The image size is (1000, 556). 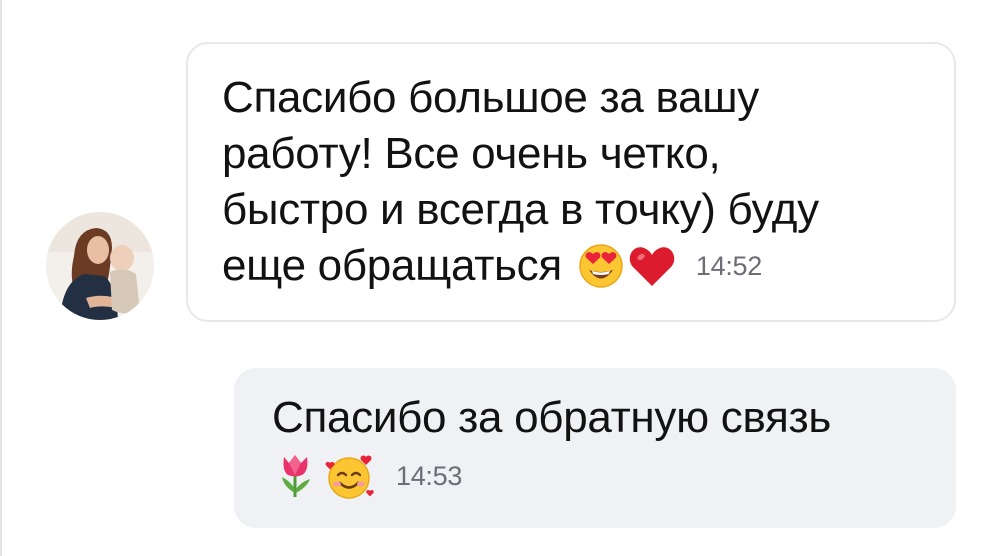 I want to click on message-timestamp: 14:52, so click(x=728, y=266).